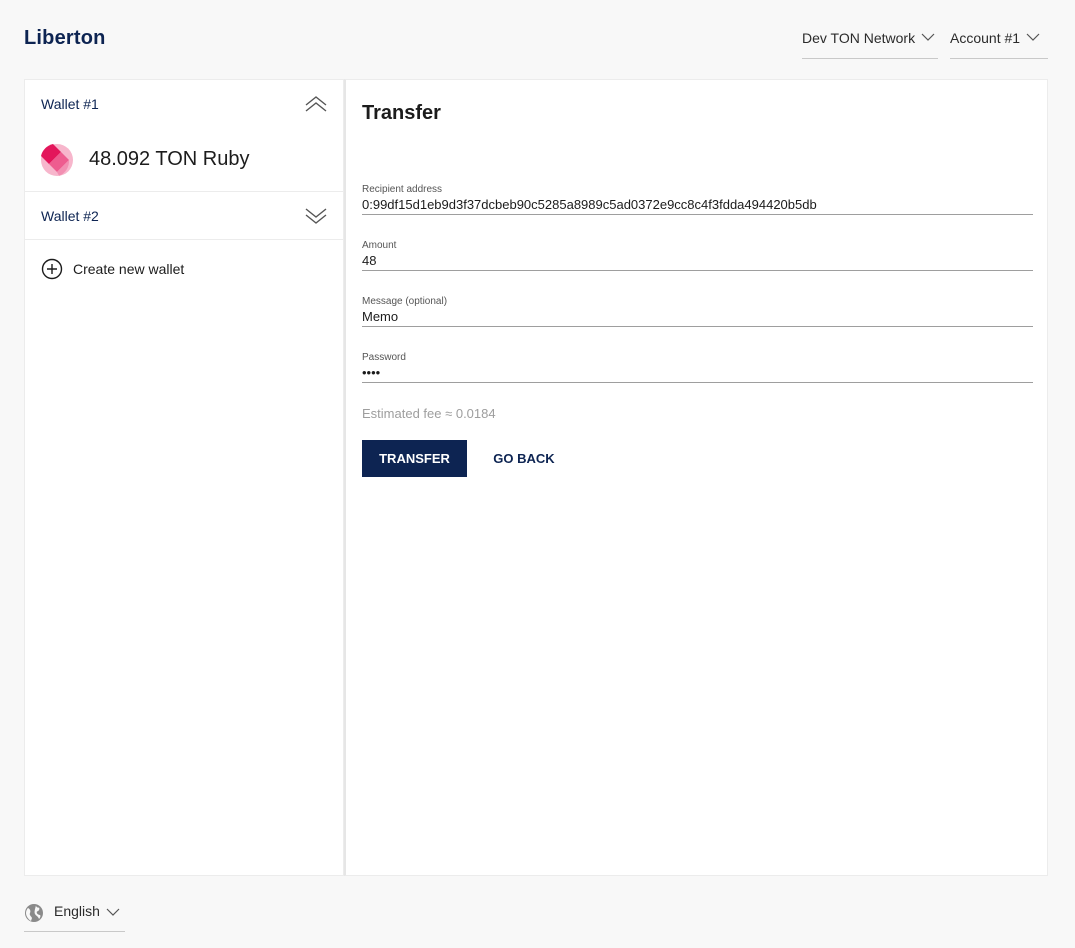 The width and height of the screenshot is (1075, 948). Describe the element at coordinates (169, 159) in the screenshot. I see `wallet-1-balance: 48.092 TON Ruby` at that location.